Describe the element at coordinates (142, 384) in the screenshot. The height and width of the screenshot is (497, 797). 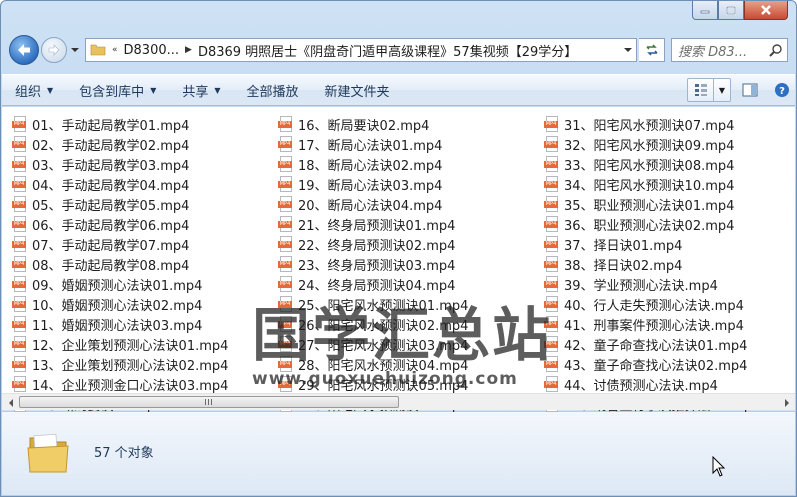
I see `file-item: MP4 14、企业预测金口心法诀03.mp4` at that location.